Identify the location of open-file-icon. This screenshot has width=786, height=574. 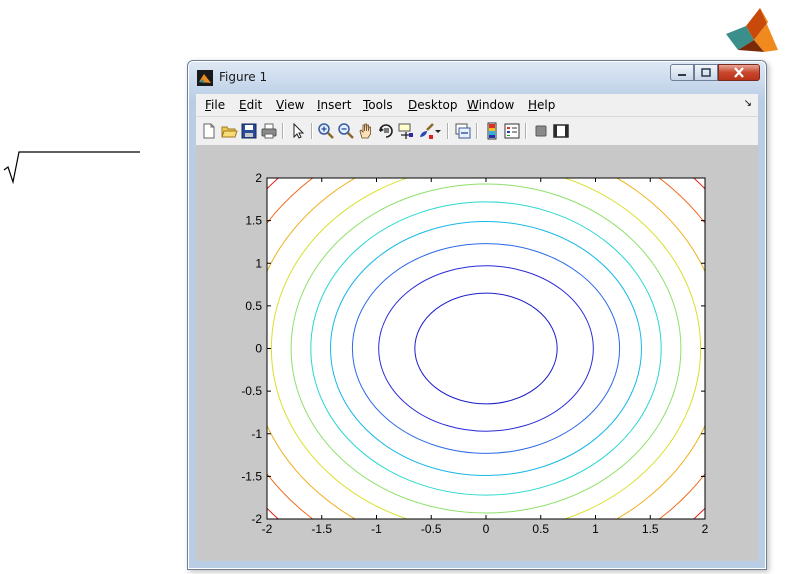
(229, 131).